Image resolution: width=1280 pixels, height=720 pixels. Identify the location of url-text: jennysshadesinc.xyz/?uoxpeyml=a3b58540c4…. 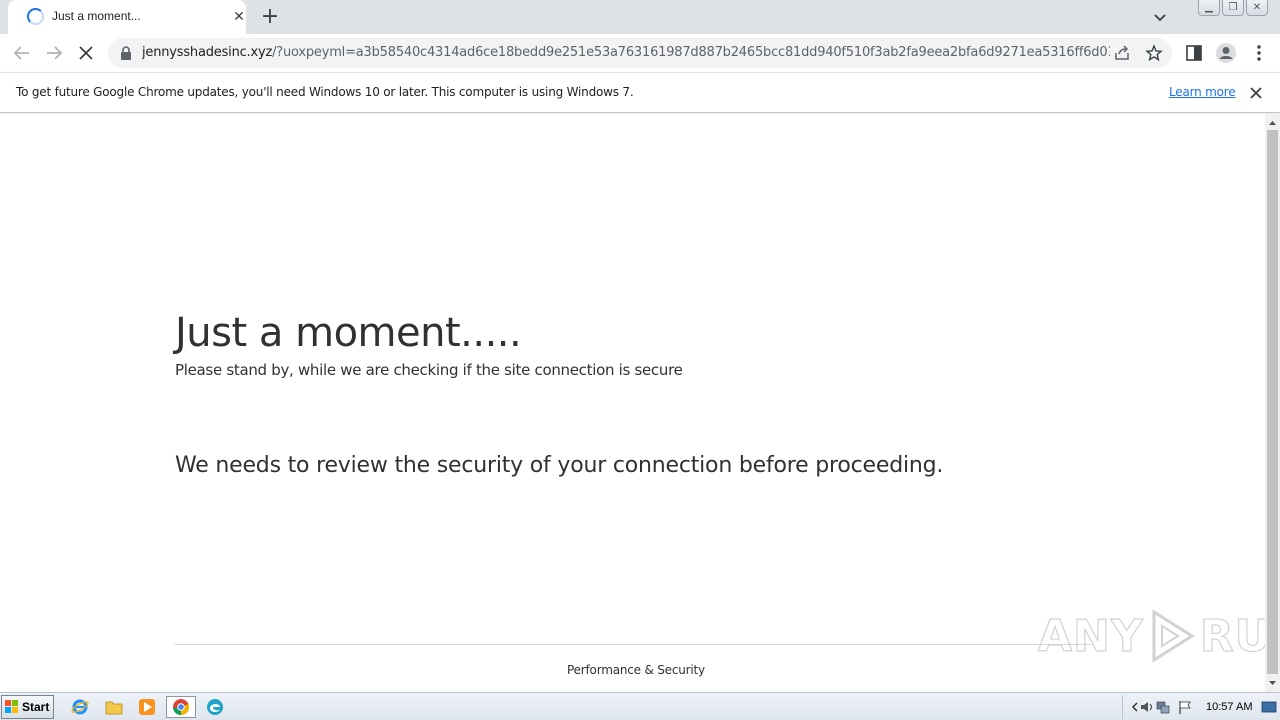
(626, 52).